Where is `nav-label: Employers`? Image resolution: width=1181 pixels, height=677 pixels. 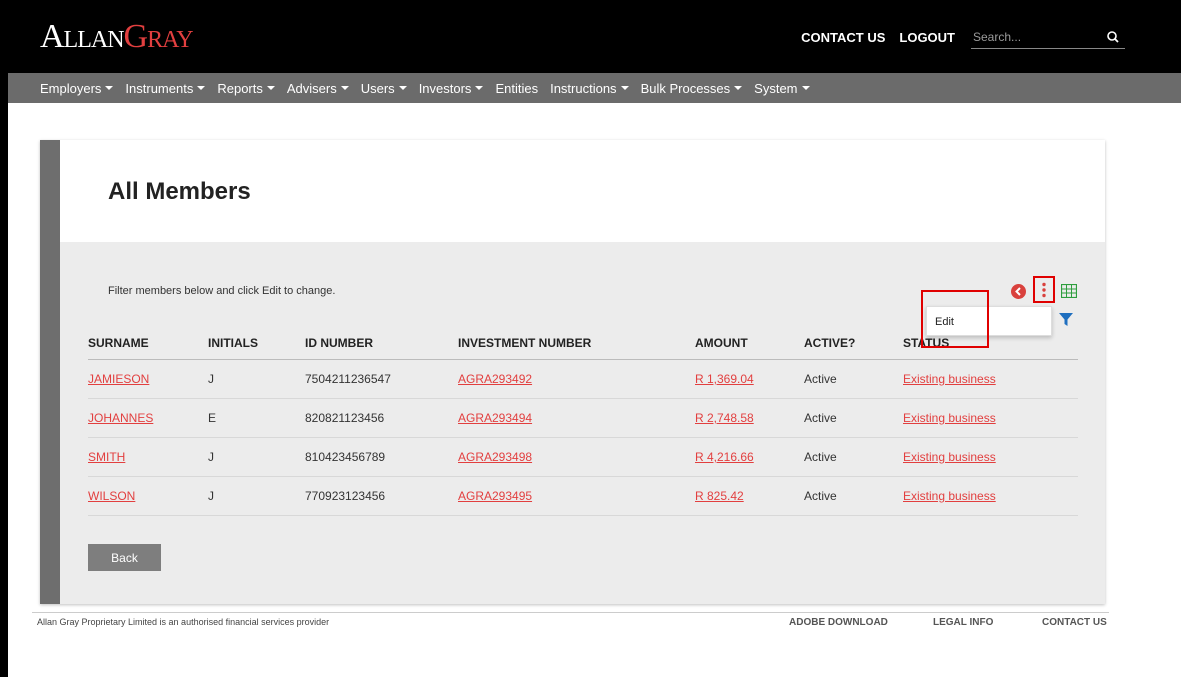 nav-label: Employers is located at coordinates (71, 88).